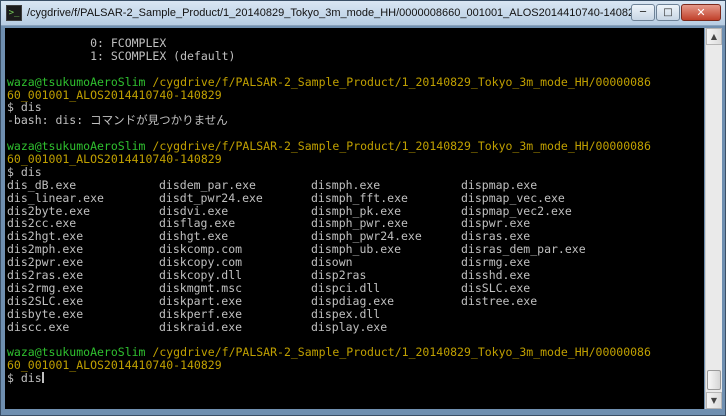 The height and width of the screenshot is (416, 726). I want to click on completion-item: dis2ras.exe, so click(45, 275).